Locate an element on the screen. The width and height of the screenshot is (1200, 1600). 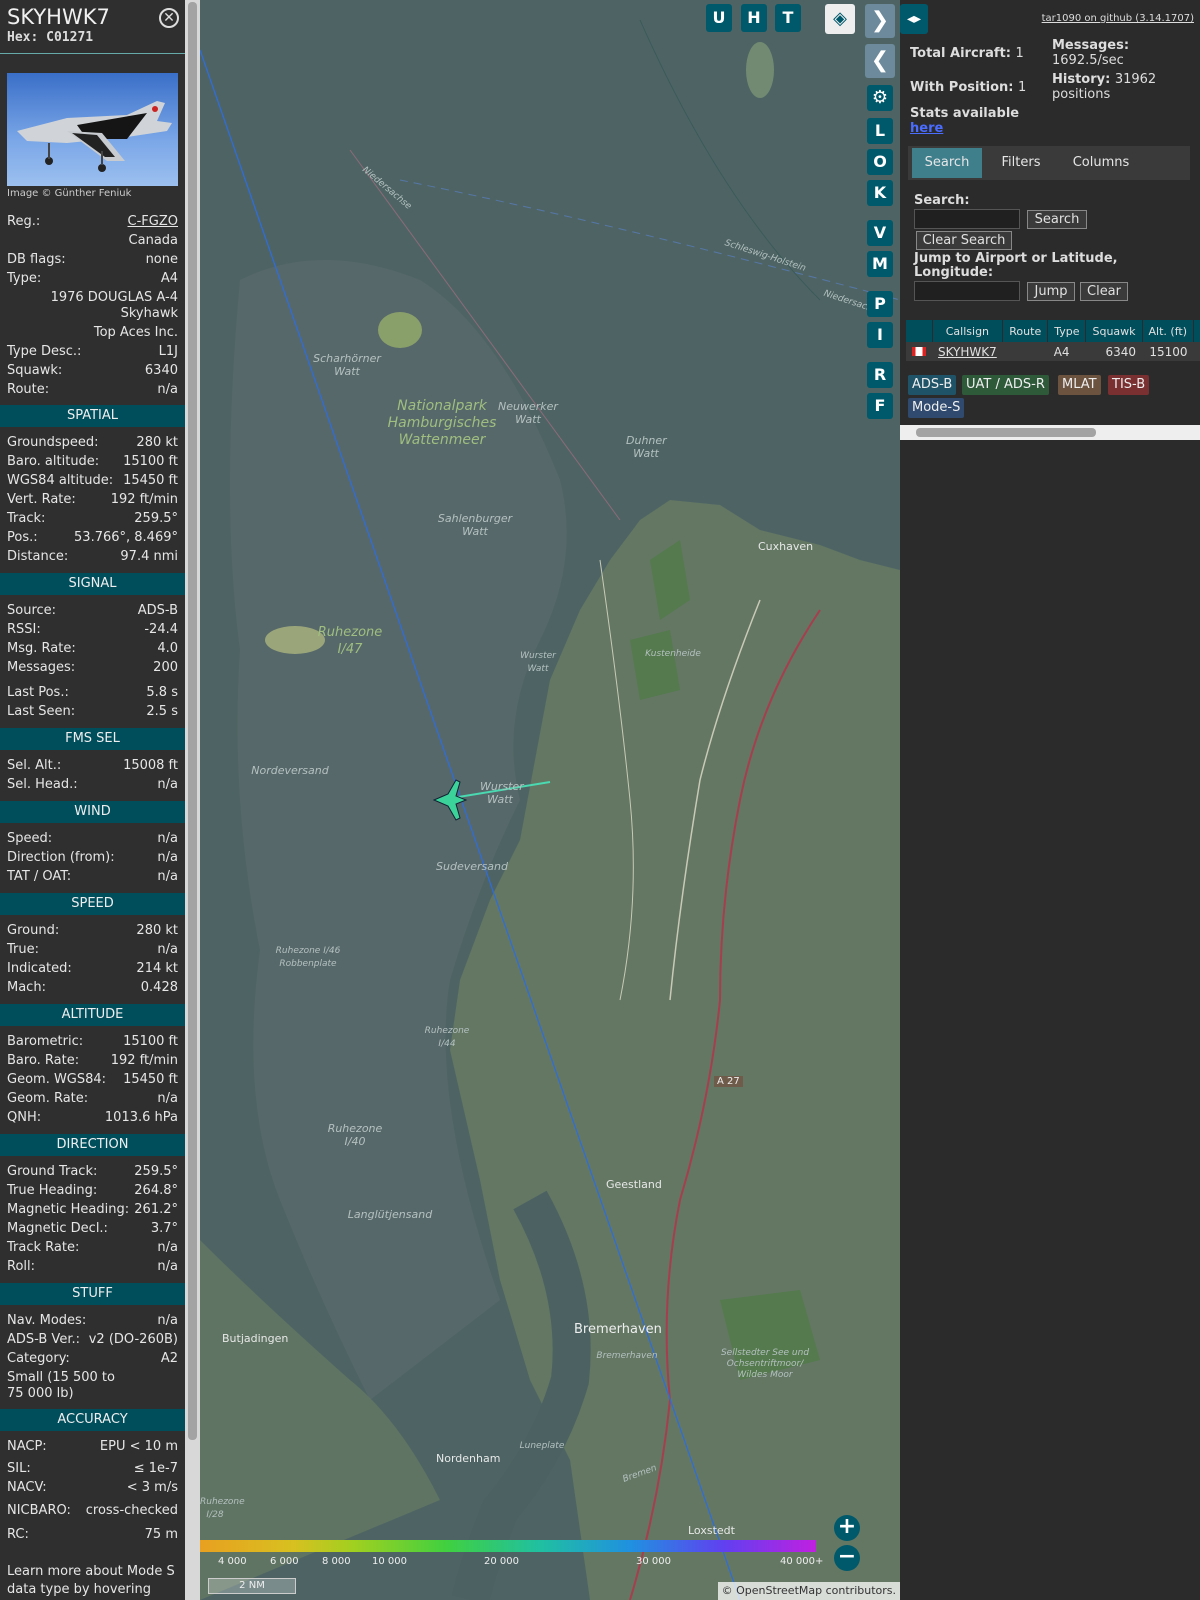
image-credit: Image © Günther Feniuk is located at coordinates (69, 193).